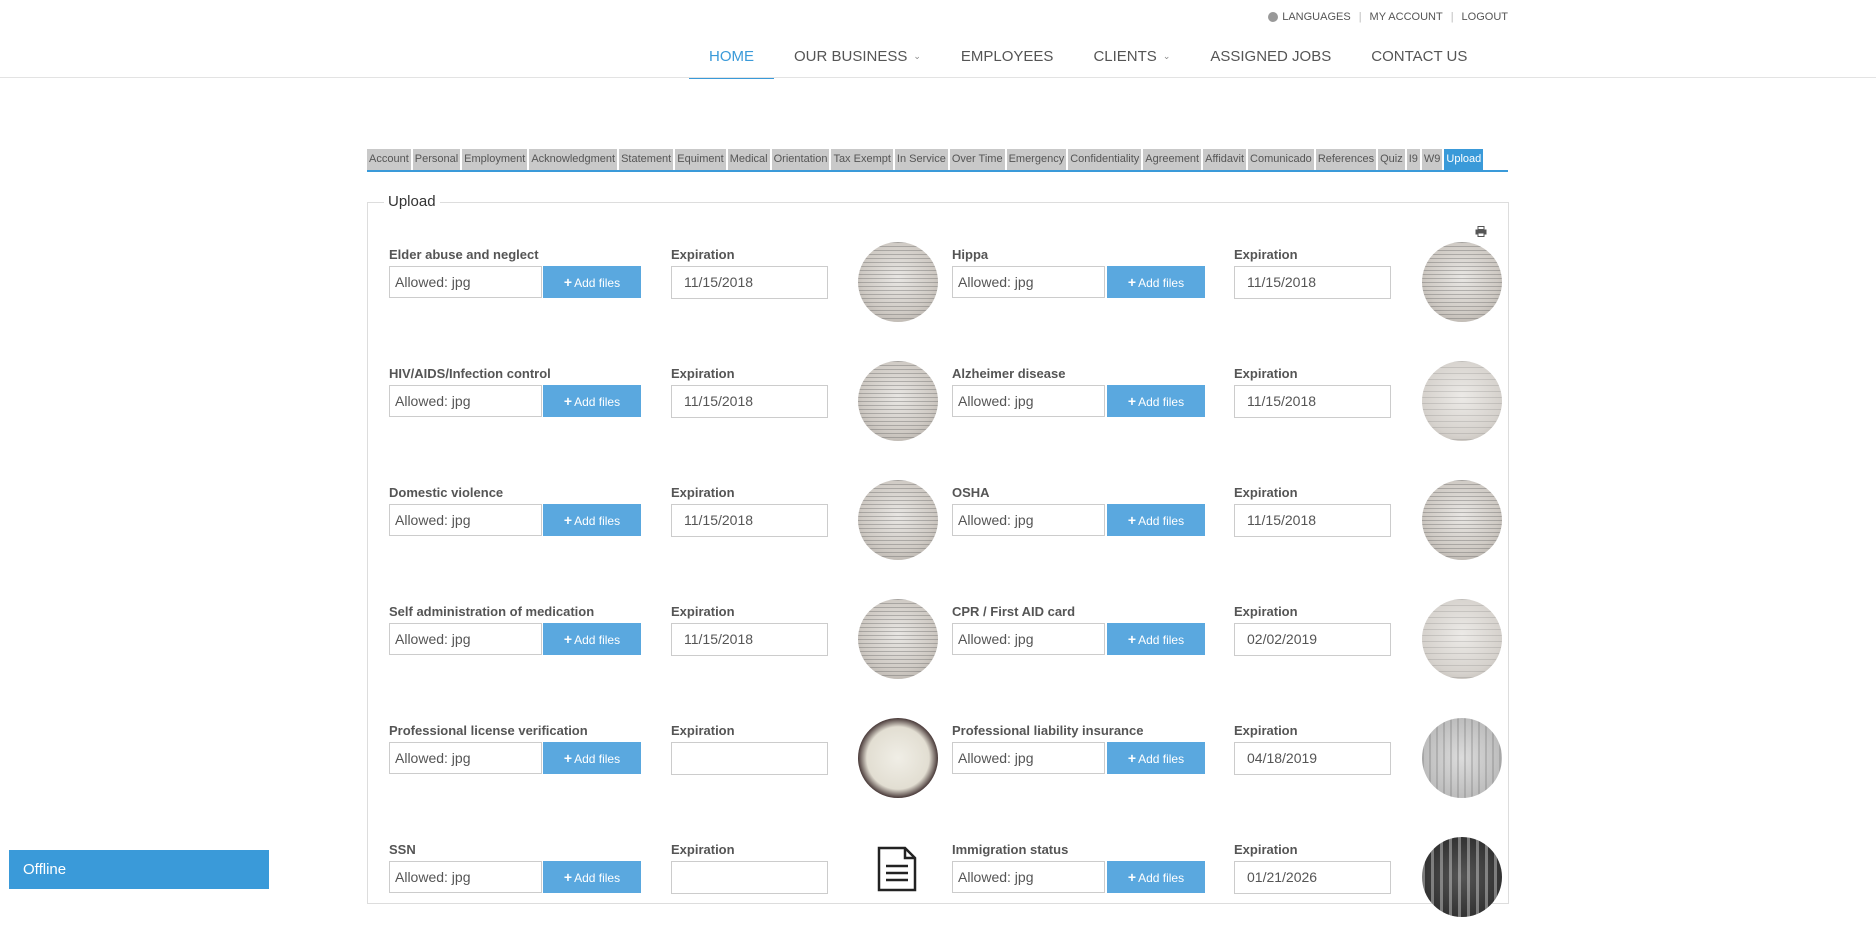  I want to click on document-label: Immigration status, so click(1010, 849).